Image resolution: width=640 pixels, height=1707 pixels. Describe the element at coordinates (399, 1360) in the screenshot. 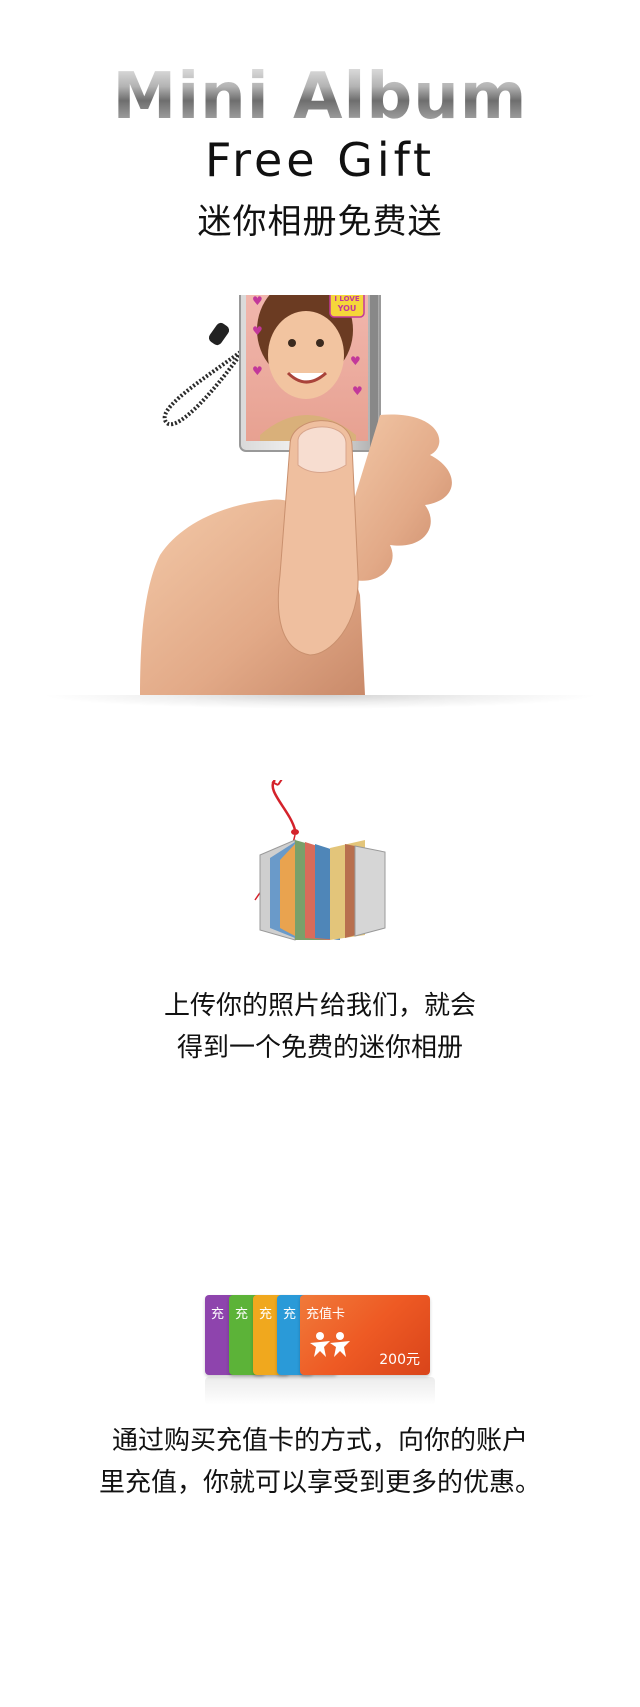

I see `recharge-card-amount: 200元` at that location.